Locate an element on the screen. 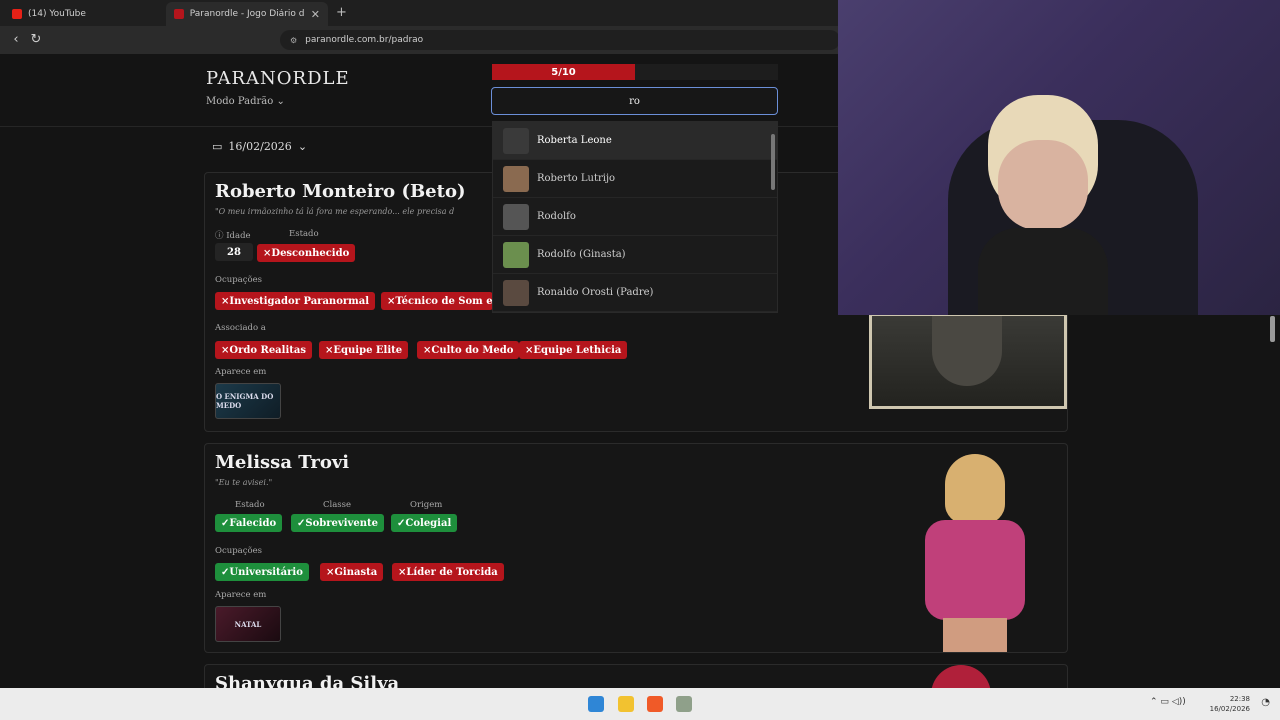 This screenshot has width=1280, height=720. clock: 22:38 16/02/2026 is located at coordinates (1230, 704).